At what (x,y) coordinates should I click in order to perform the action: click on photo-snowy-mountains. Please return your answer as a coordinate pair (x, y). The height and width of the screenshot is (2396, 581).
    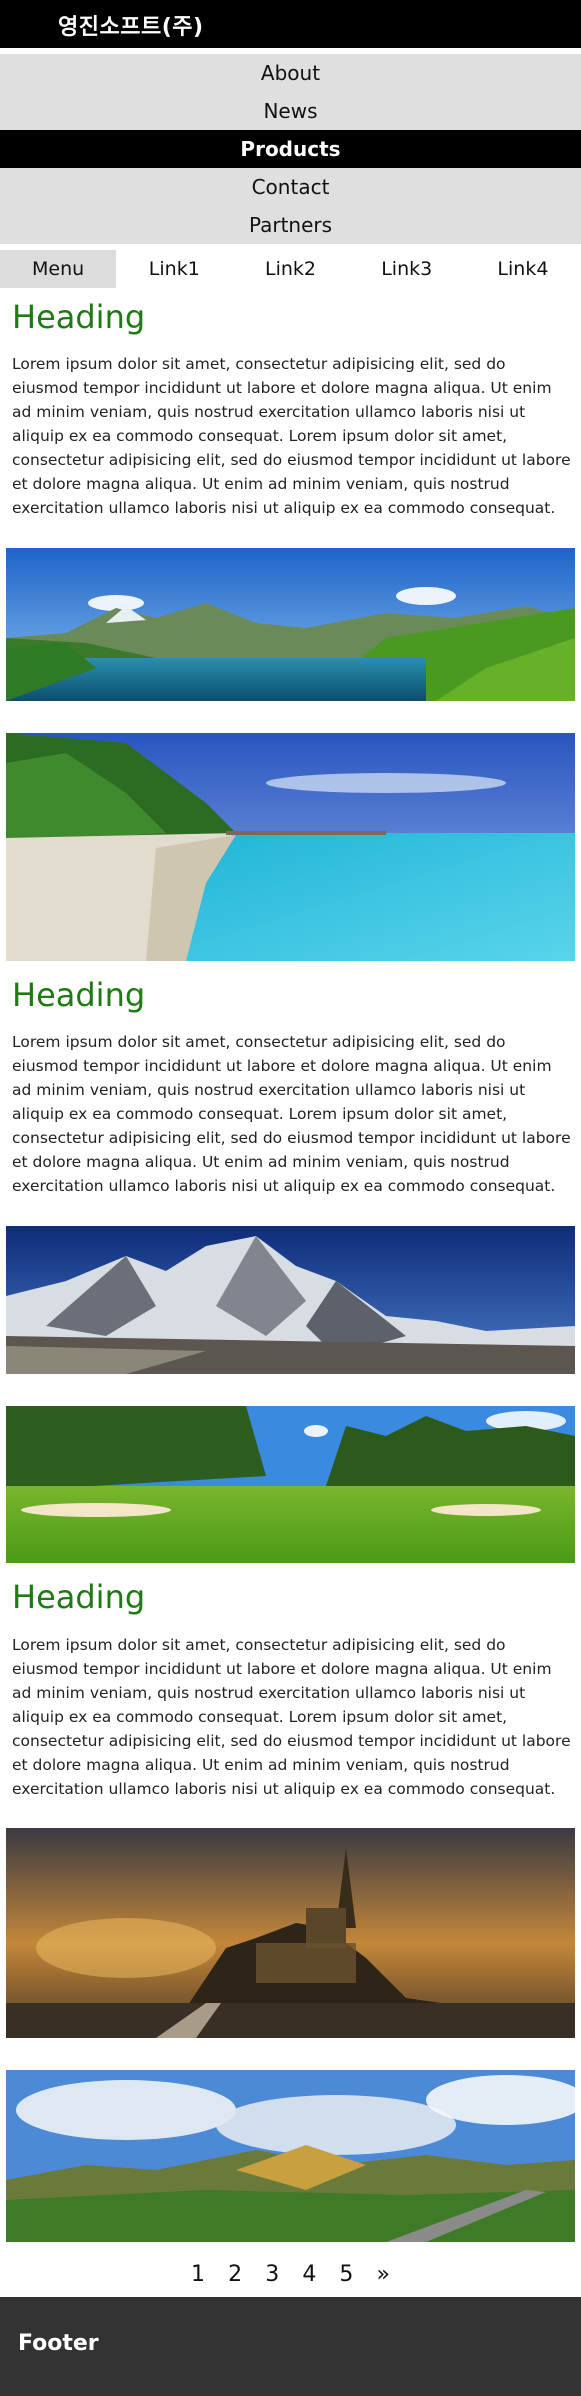
    Looking at the image, I should click on (290, 1300).